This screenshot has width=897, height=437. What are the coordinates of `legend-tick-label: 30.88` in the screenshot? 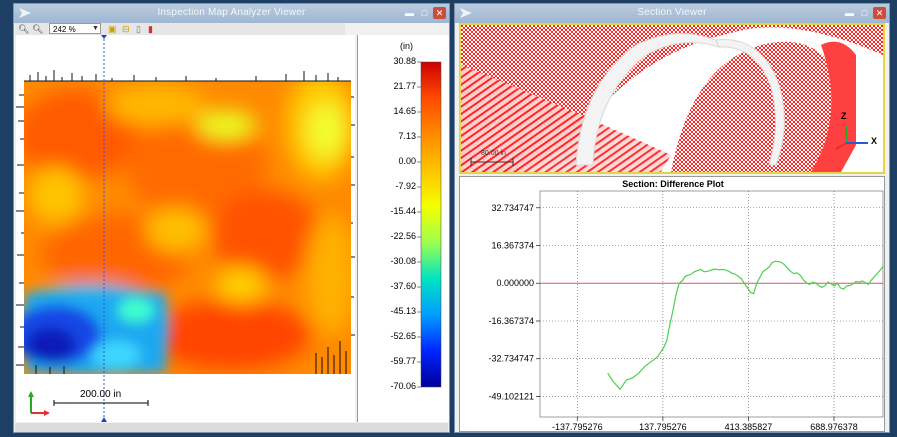 It's located at (404, 61).